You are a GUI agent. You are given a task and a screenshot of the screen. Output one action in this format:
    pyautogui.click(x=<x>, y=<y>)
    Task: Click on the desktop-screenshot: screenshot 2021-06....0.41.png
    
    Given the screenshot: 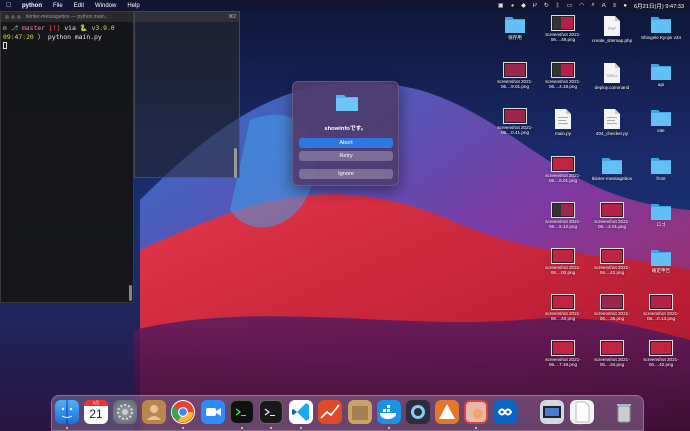 What is the action you would take?
    pyautogui.click(x=515, y=122)
    